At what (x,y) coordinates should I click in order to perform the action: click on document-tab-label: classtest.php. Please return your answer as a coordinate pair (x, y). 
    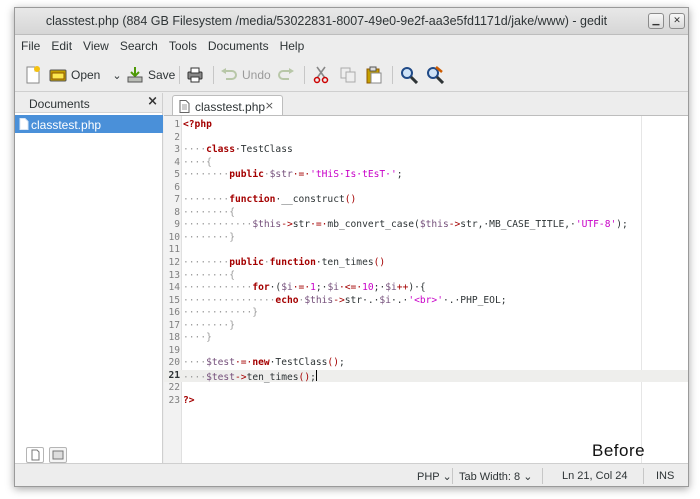
    Looking at the image, I should click on (230, 107).